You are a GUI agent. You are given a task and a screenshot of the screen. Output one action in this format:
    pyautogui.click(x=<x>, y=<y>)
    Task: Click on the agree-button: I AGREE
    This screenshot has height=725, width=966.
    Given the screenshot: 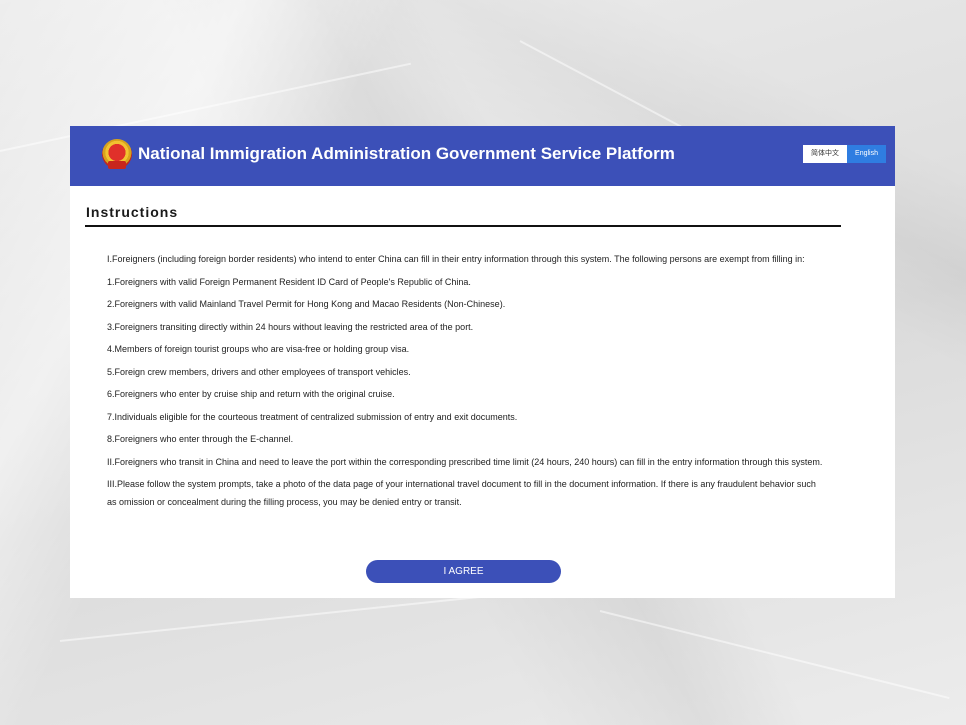 What is the action you would take?
    pyautogui.click(x=463, y=571)
    